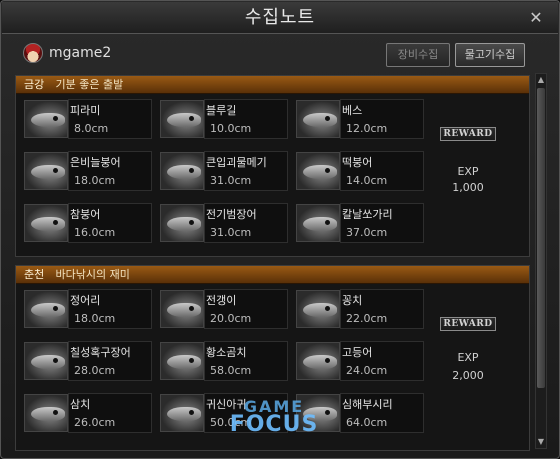  What do you see at coordinates (224, 223) in the screenshot?
I see `fish-card: 전기범장어 31.0cm` at bounding box center [224, 223].